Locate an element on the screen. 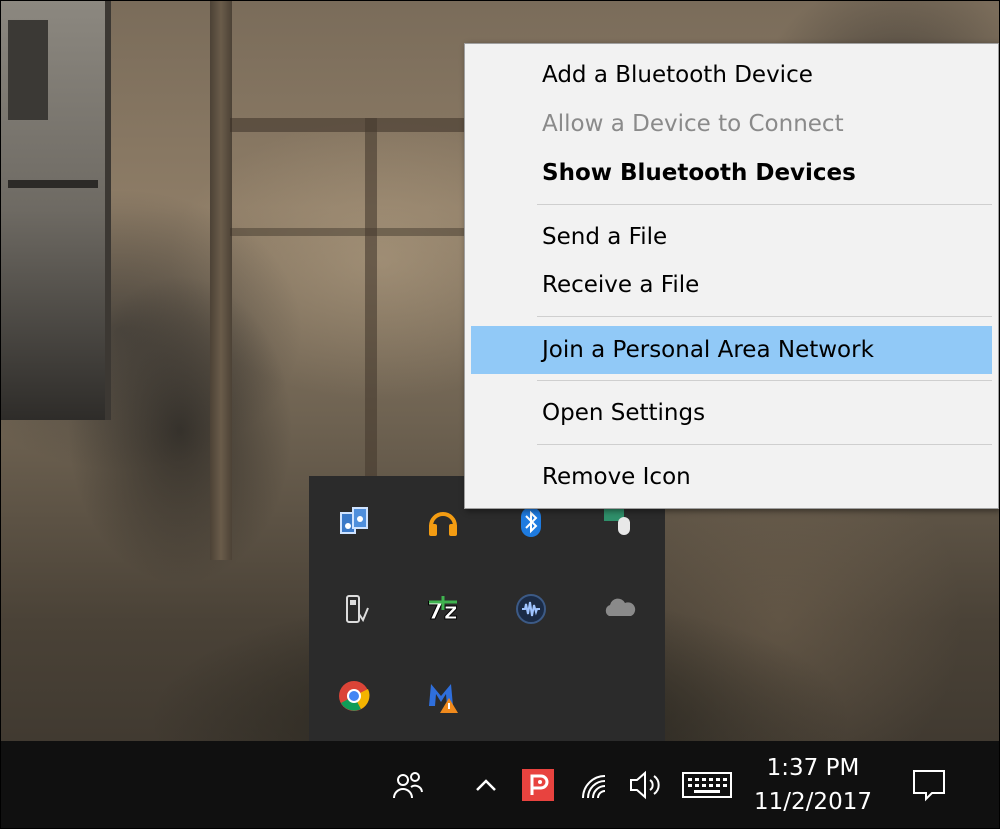  malwarebytes-warning-icon is located at coordinates (443, 696).